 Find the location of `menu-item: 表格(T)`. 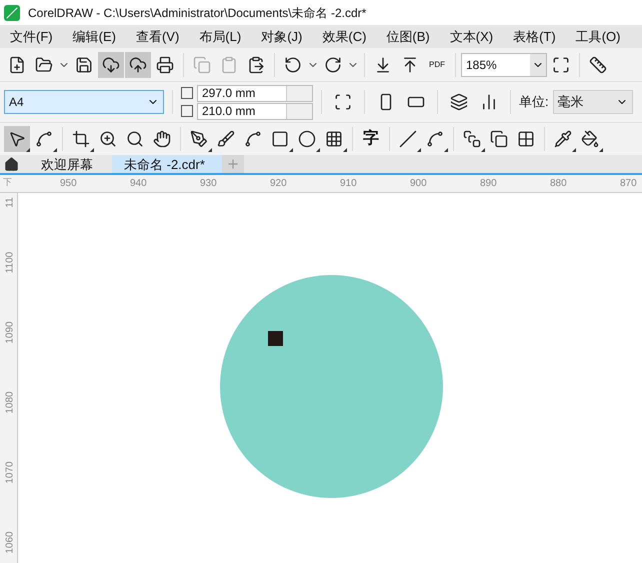

menu-item: 表格(T) is located at coordinates (534, 36).